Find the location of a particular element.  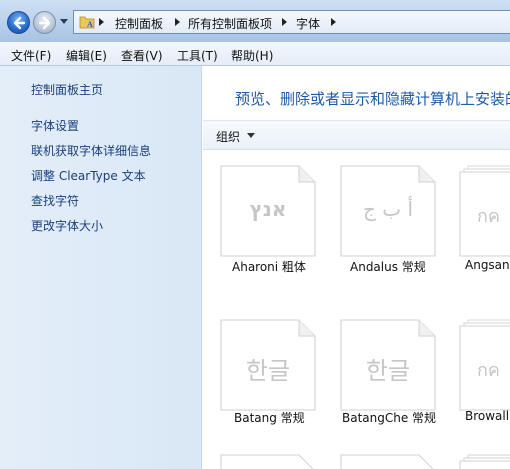

font-name-label: Angsana is located at coordinates (487, 265).